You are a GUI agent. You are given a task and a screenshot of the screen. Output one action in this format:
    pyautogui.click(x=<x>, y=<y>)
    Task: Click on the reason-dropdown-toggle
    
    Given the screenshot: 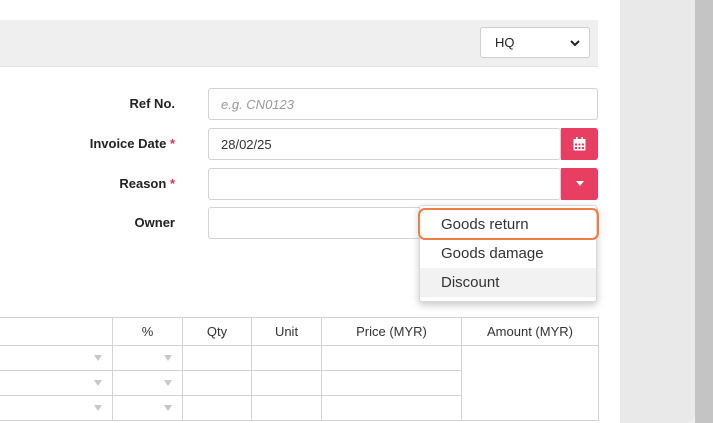 What is the action you would take?
    pyautogui.click(x=579, y=184)
    